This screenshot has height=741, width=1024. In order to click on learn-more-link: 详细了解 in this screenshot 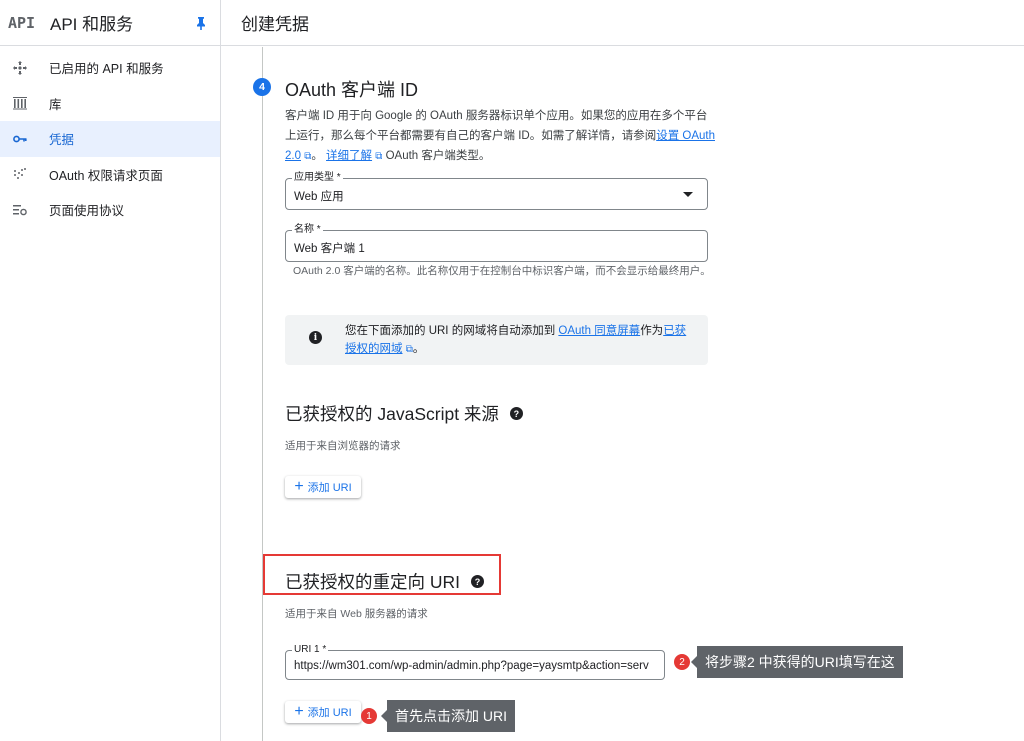, I will do `click(349, 156)`.